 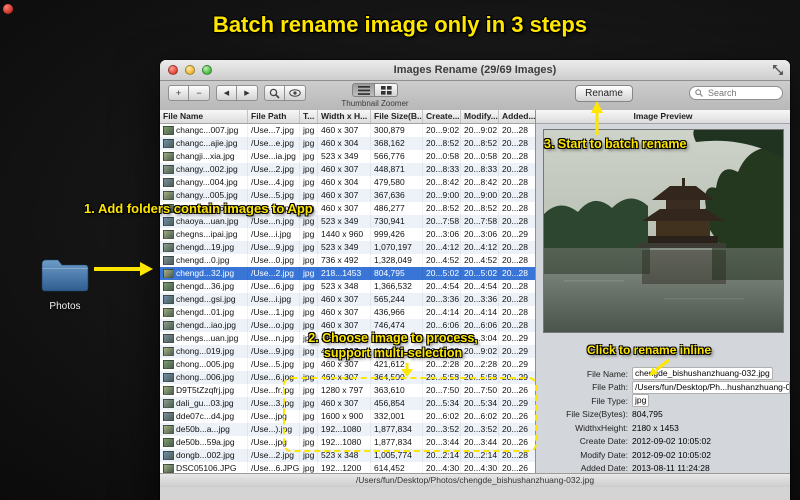 What do you see at coordinates (204, 299) in the screenshot?
I see `cell-file-name: chengd...gsi.jpg` at bounding box center [204, 299].